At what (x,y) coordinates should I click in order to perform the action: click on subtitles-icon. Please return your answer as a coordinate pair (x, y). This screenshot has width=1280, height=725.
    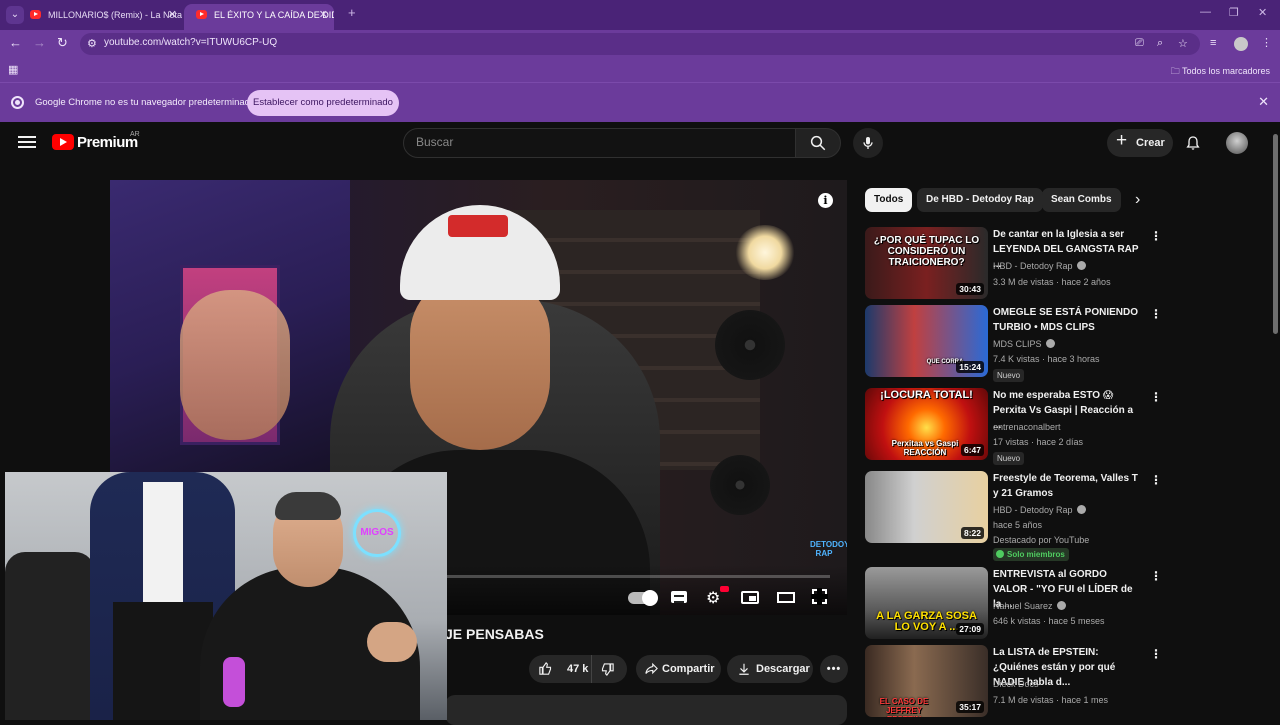
    Looking at the image, I should click on (679, 597).